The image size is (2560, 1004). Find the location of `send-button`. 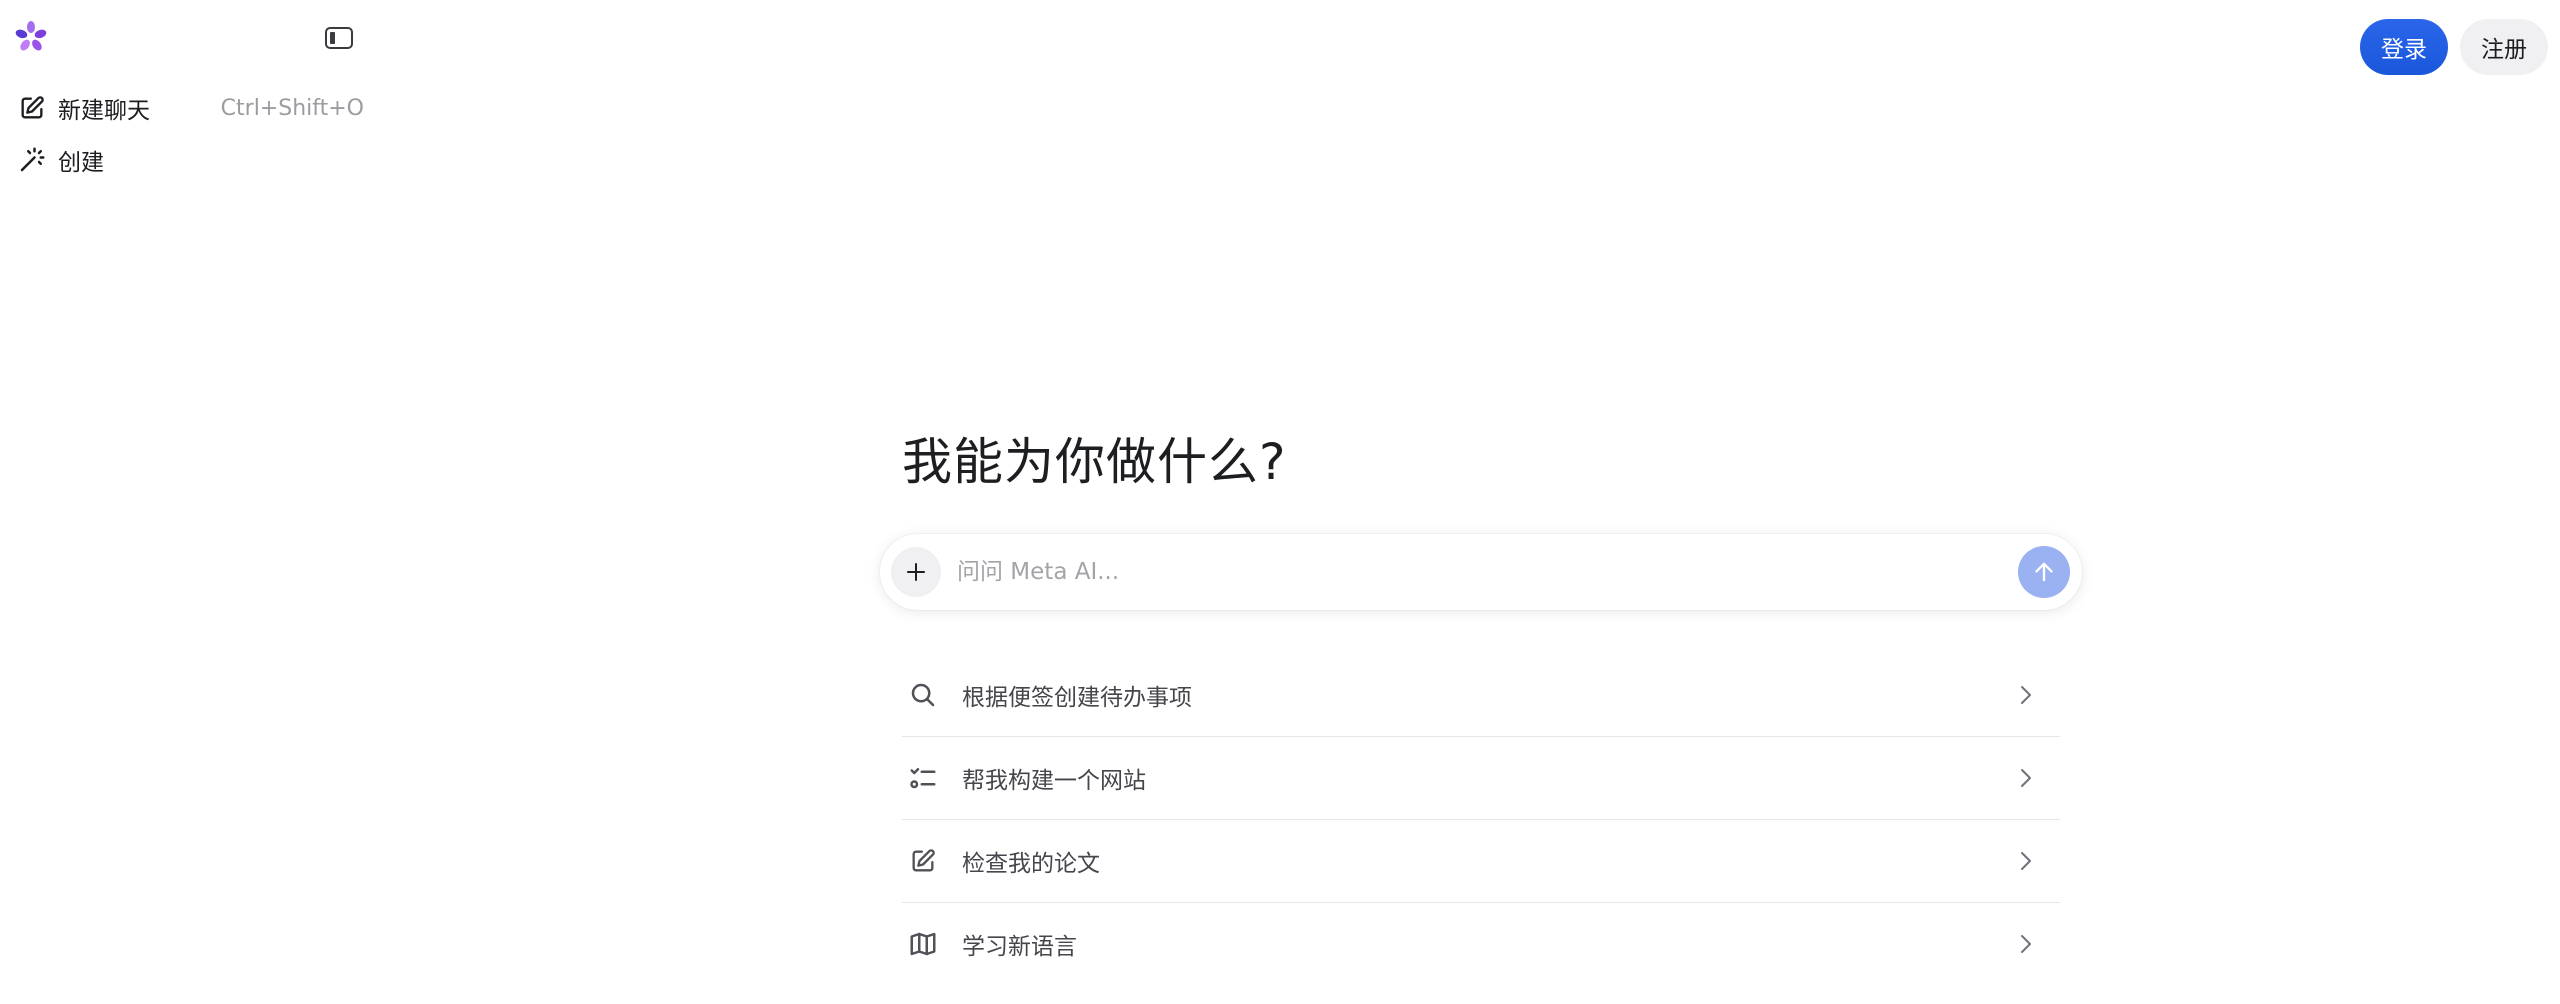

send-button is located at coordinates (2044, 572).